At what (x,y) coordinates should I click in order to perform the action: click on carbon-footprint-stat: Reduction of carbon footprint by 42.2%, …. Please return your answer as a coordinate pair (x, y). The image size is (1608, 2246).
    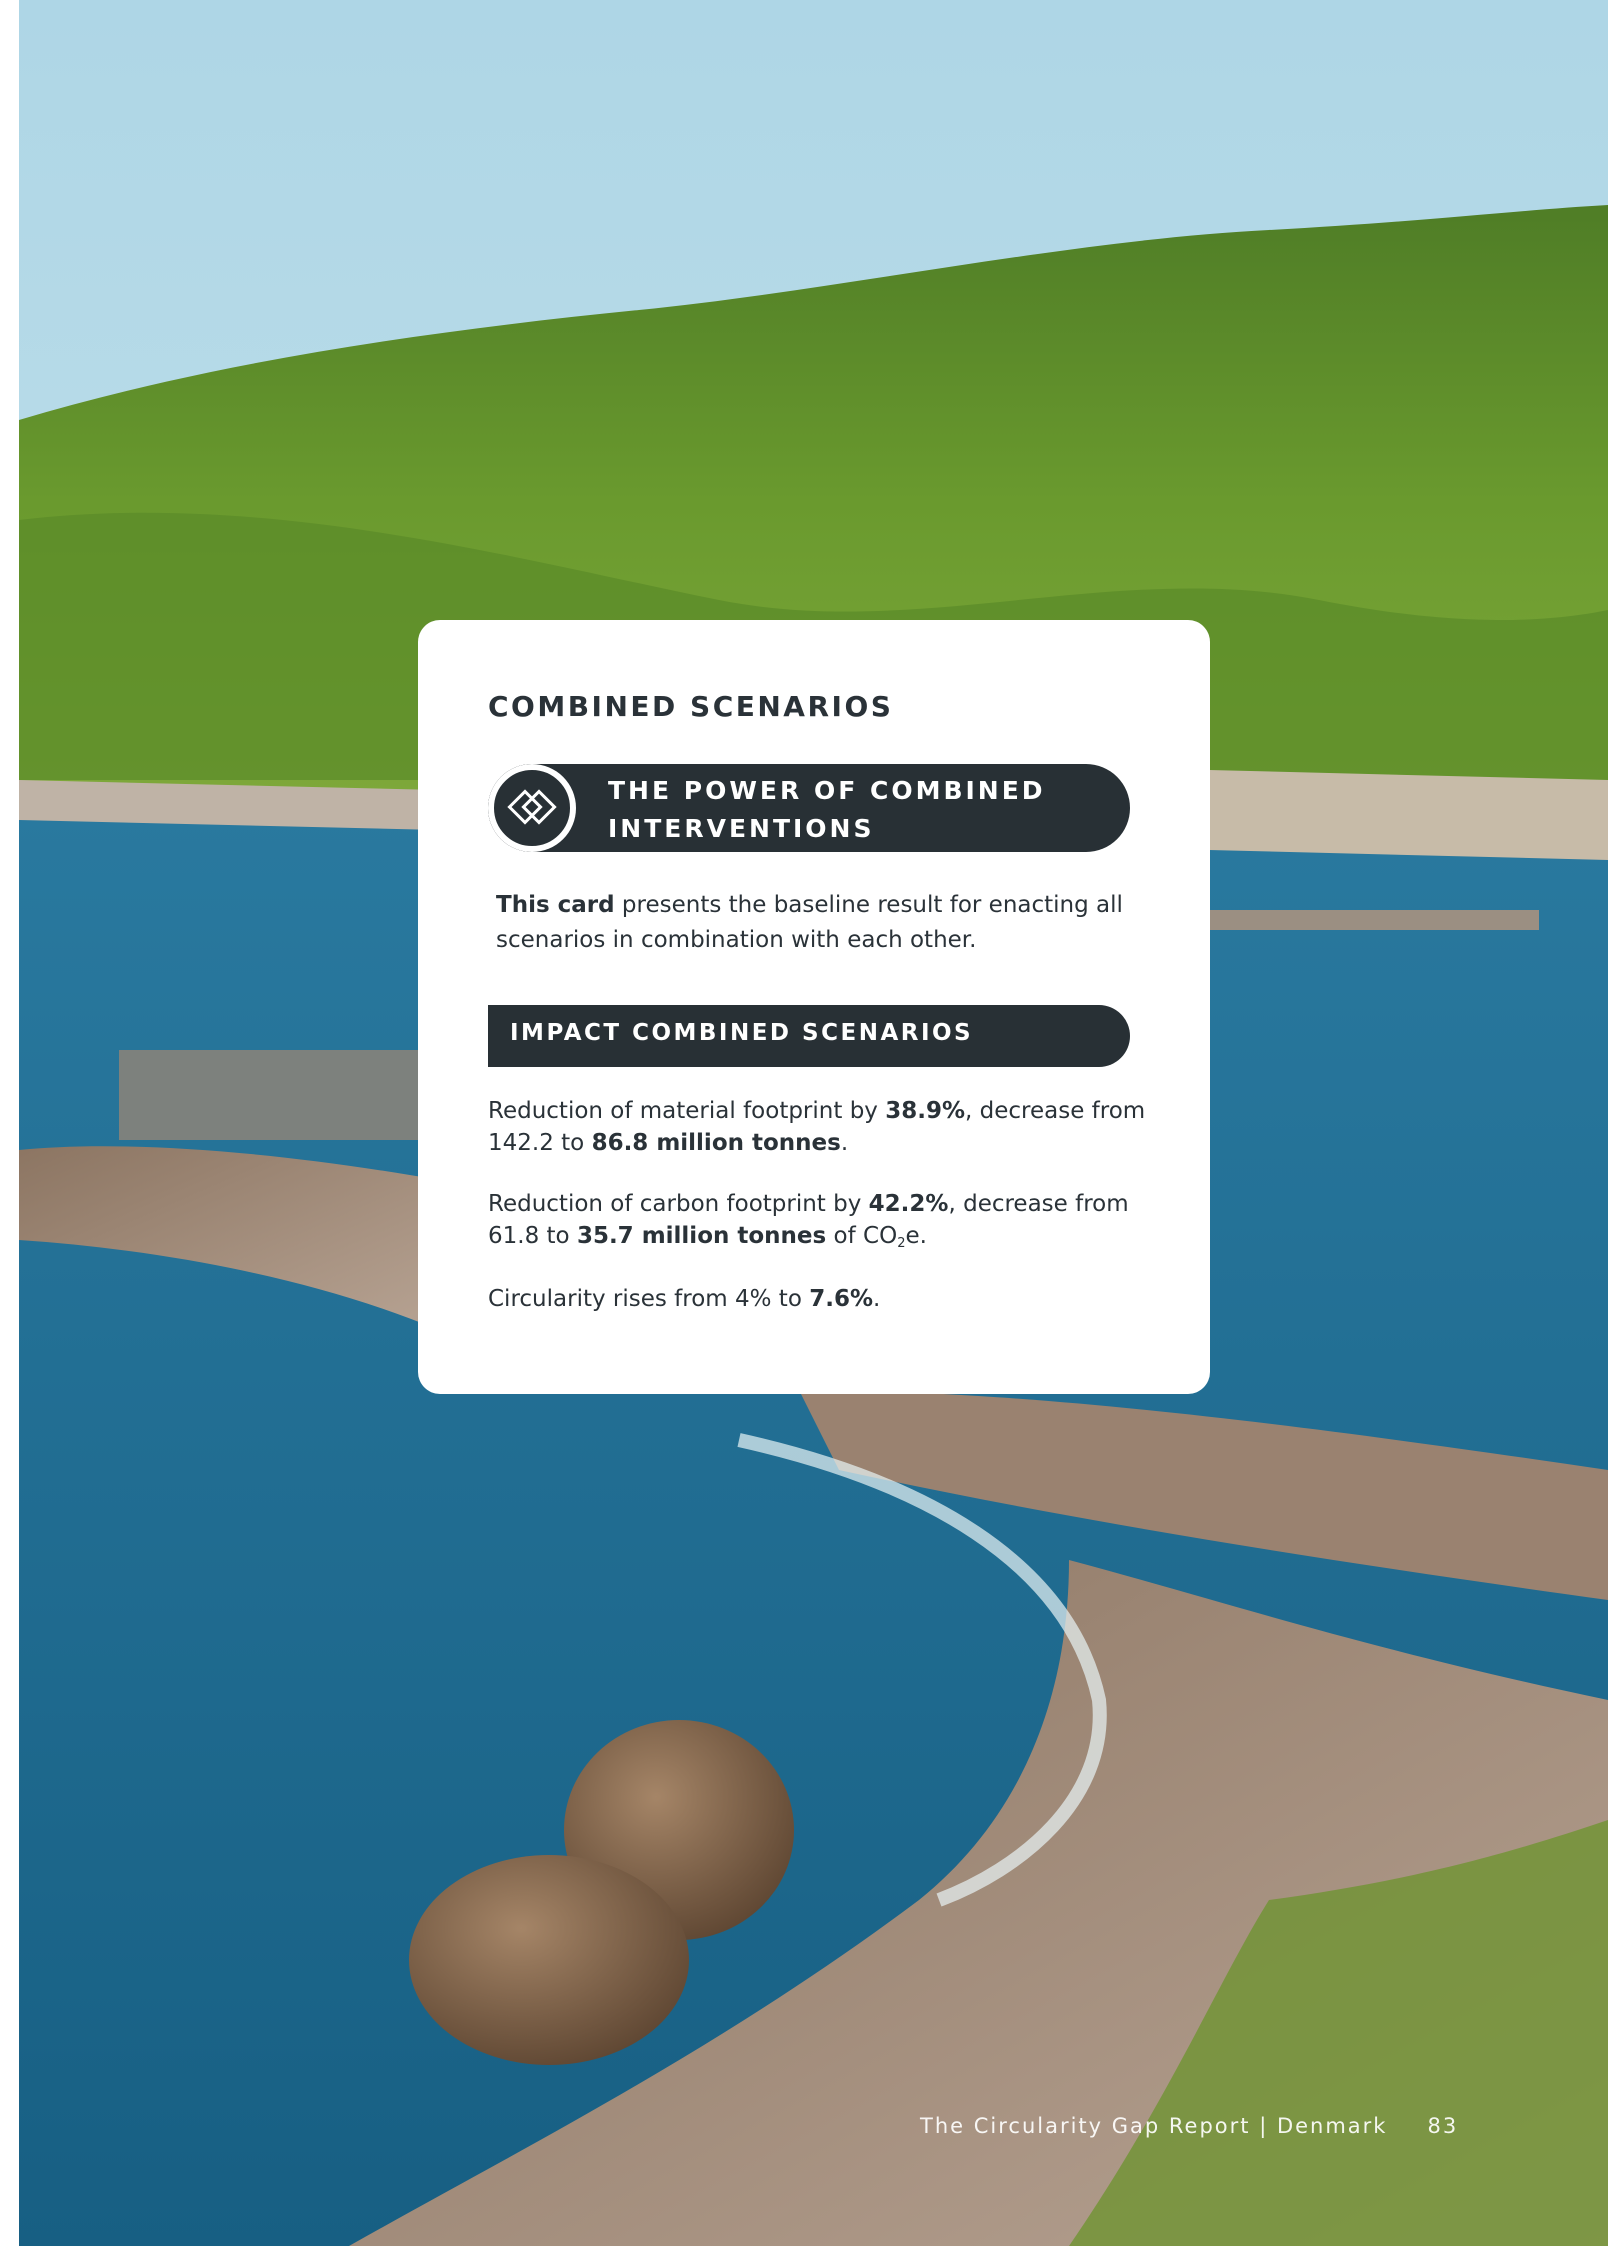
    Looking at the image, I should click on (818, 1224).